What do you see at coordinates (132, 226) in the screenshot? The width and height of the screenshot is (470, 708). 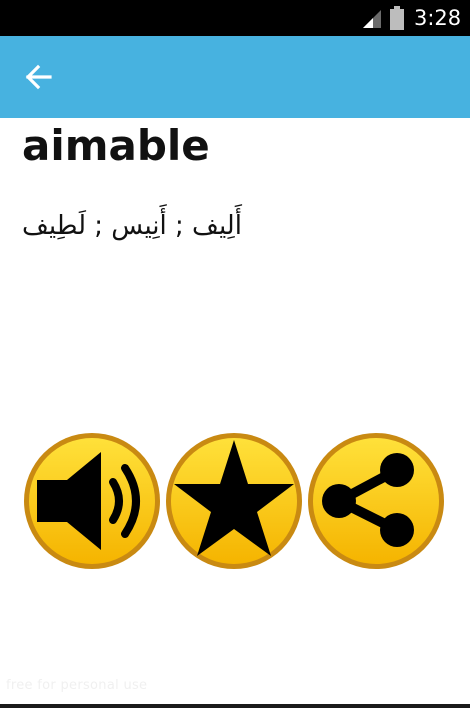 I see `entry-translation: أَلِيف ; أَنِيس ; لَطِيف` at bounding box center [132, 226].